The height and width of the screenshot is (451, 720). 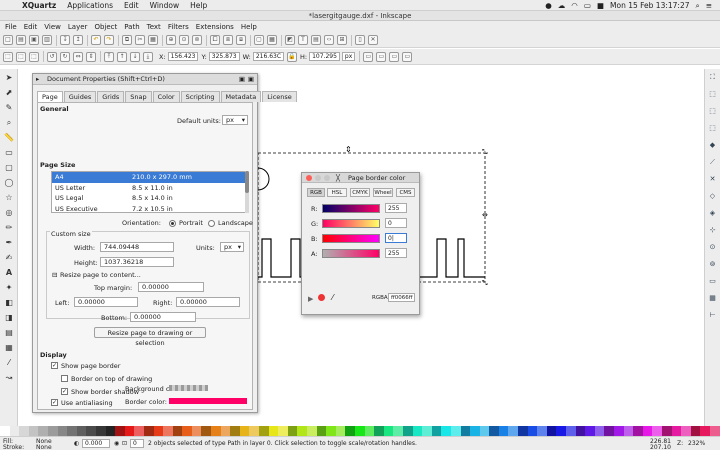 What do you see at coordinates (47, 40) in the screenshot?
I see `print-icon: ▥` at bounding box center [47, 40].